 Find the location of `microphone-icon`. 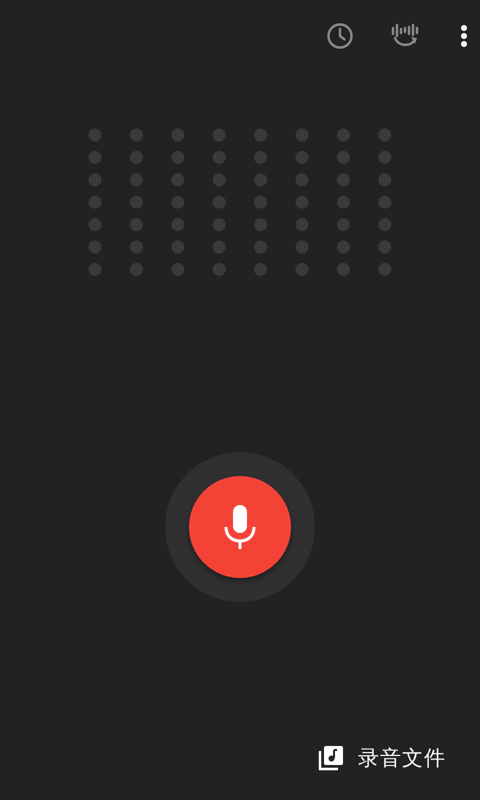

microphone-icon is located at coordinates (240, 526).